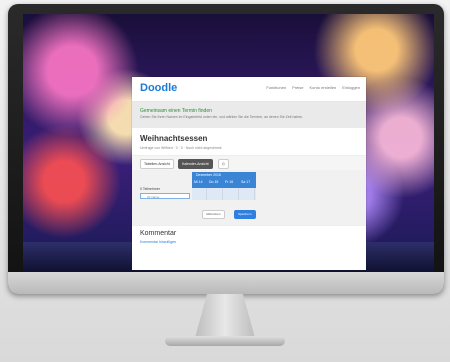  I want to click on nav-funktionen: Funktionen, so click(276, 87).